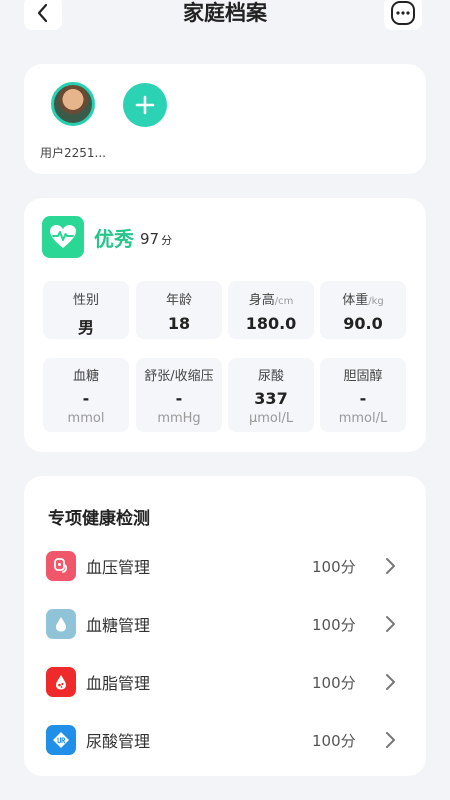 The image size is (450, 800). Describe the element at coordinates (118, 683) in the screenshot. I see `list-item-label: 血脂管理` at that location.